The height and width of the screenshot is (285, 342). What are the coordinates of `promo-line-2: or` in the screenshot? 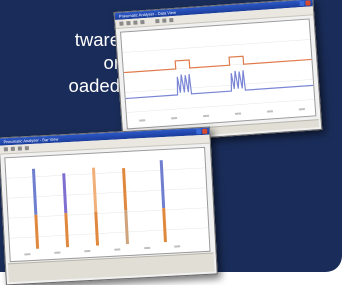 It's located at (111, 62).